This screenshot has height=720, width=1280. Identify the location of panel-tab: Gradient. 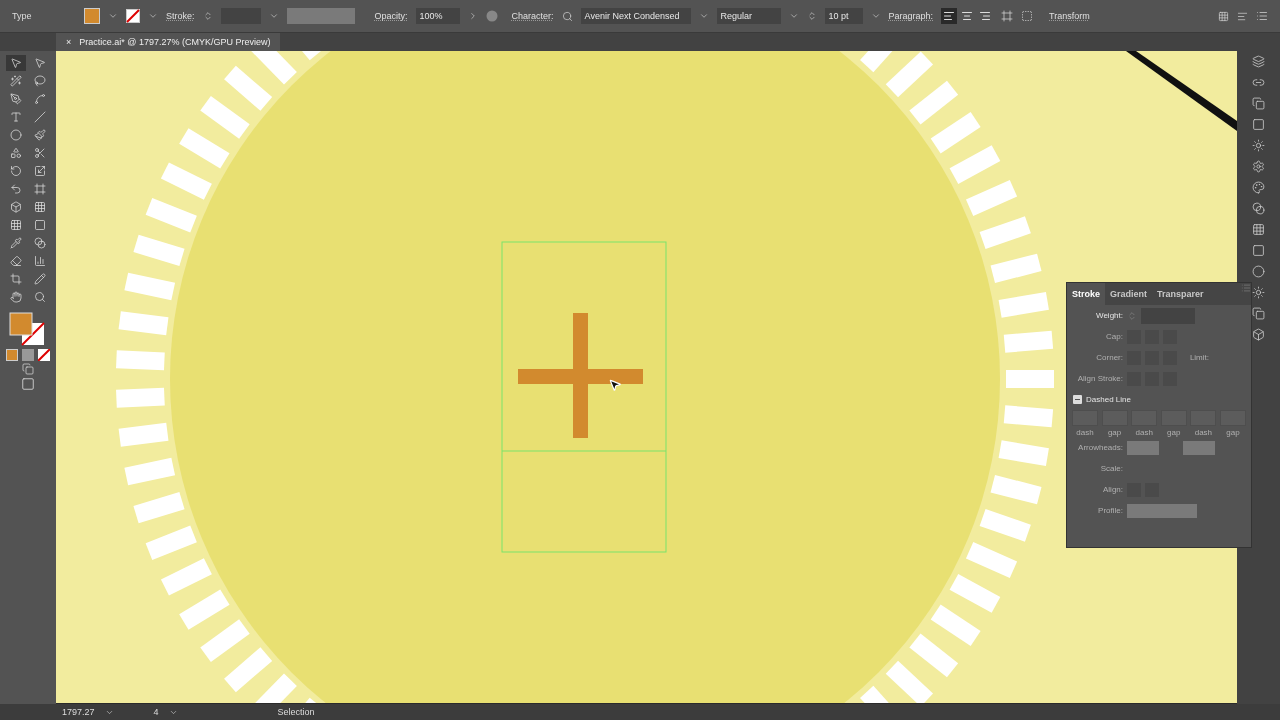
(1129, 294).